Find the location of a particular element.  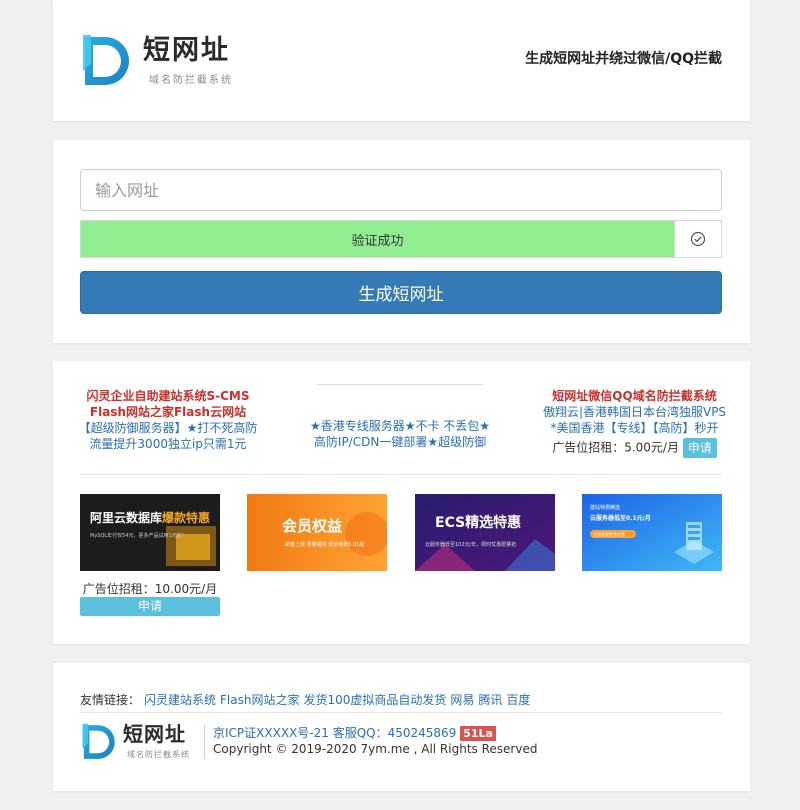

banner-title-hot: 爆款特惠 is located at coordinates (186, 517).